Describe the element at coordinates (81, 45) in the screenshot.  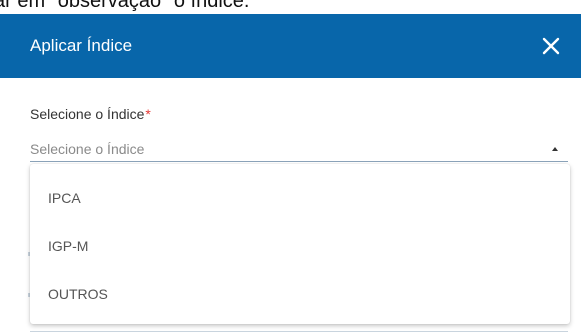
I see `modal-title: Aplicar Índice` at that location.